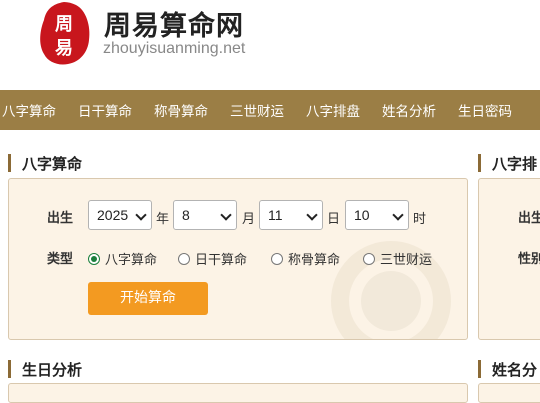  Describe the element at coordinates (131, 260) in the screenshot. I see `radio-label: 八字算命` at that location.